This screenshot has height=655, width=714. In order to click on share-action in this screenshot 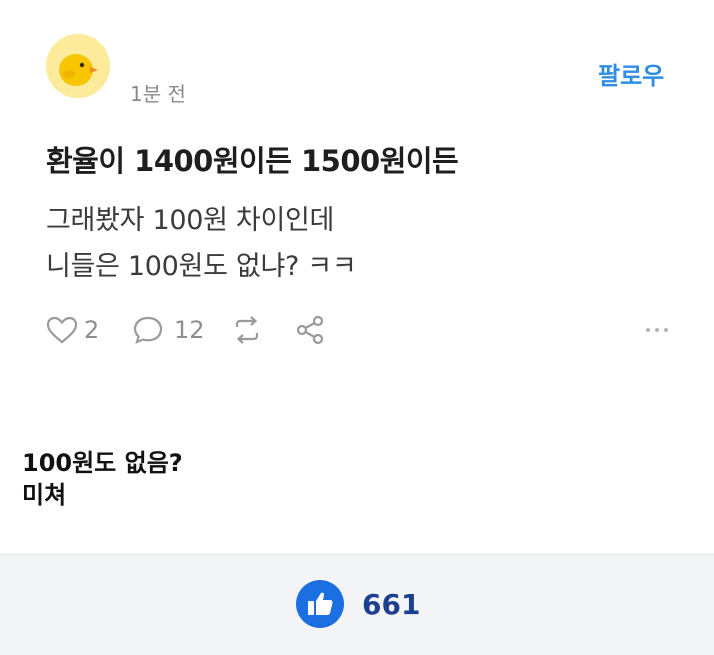, I will do `click(310, 330)`.